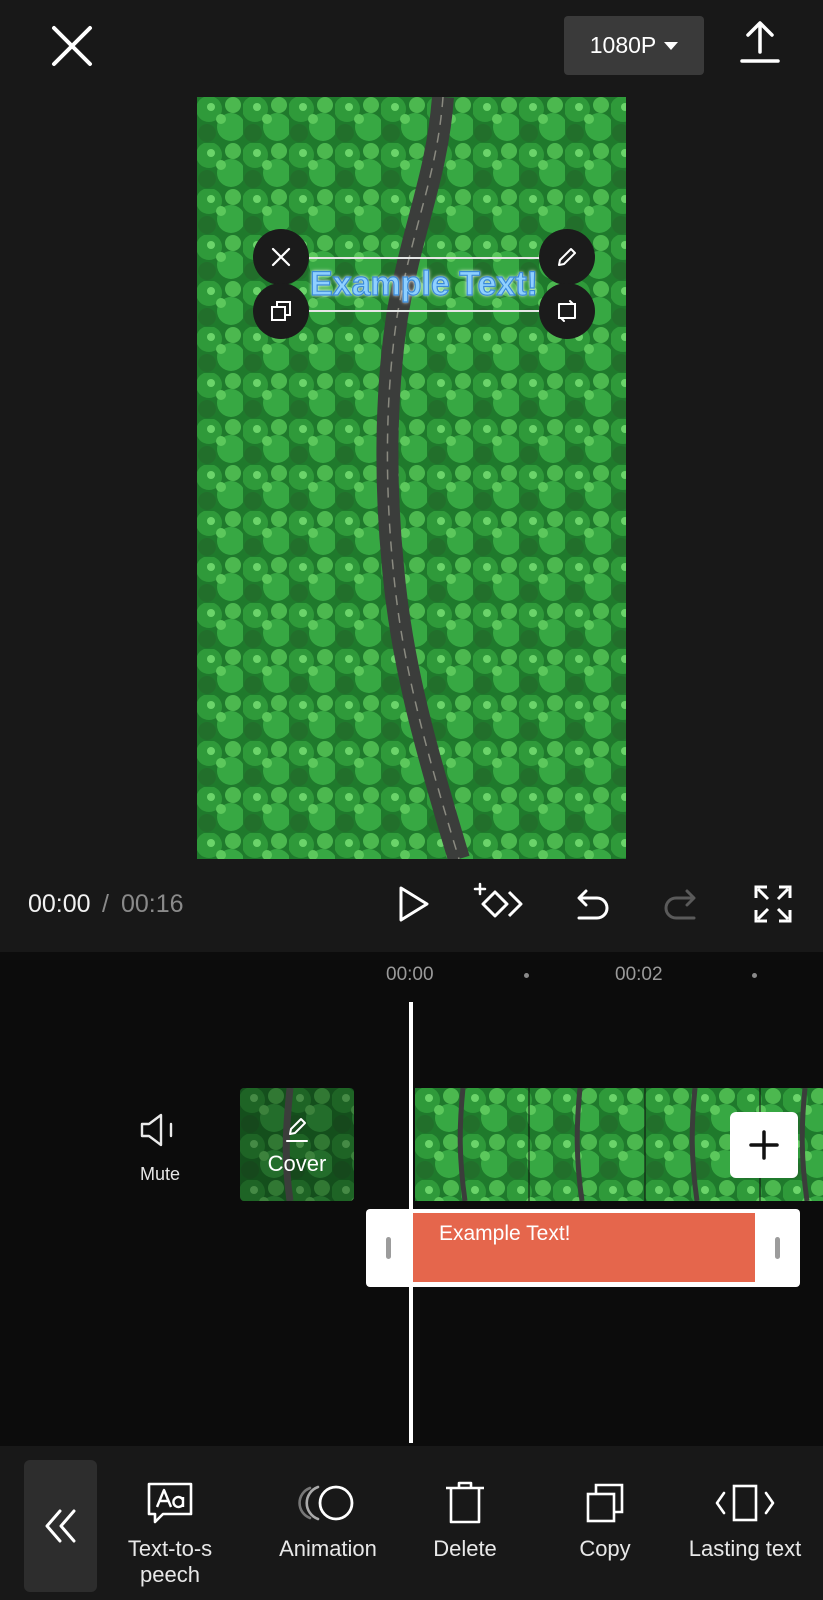  Describe the element at coordinates (160, 1174) in the screenshot. I see `mute-label: Mute` at that location.